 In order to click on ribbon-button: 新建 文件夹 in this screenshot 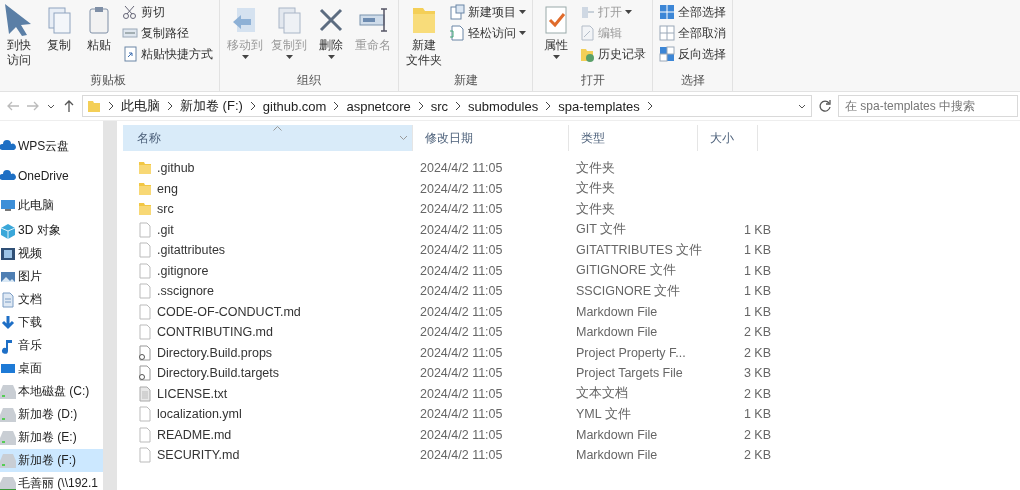, I will do `click(424, 36)`.